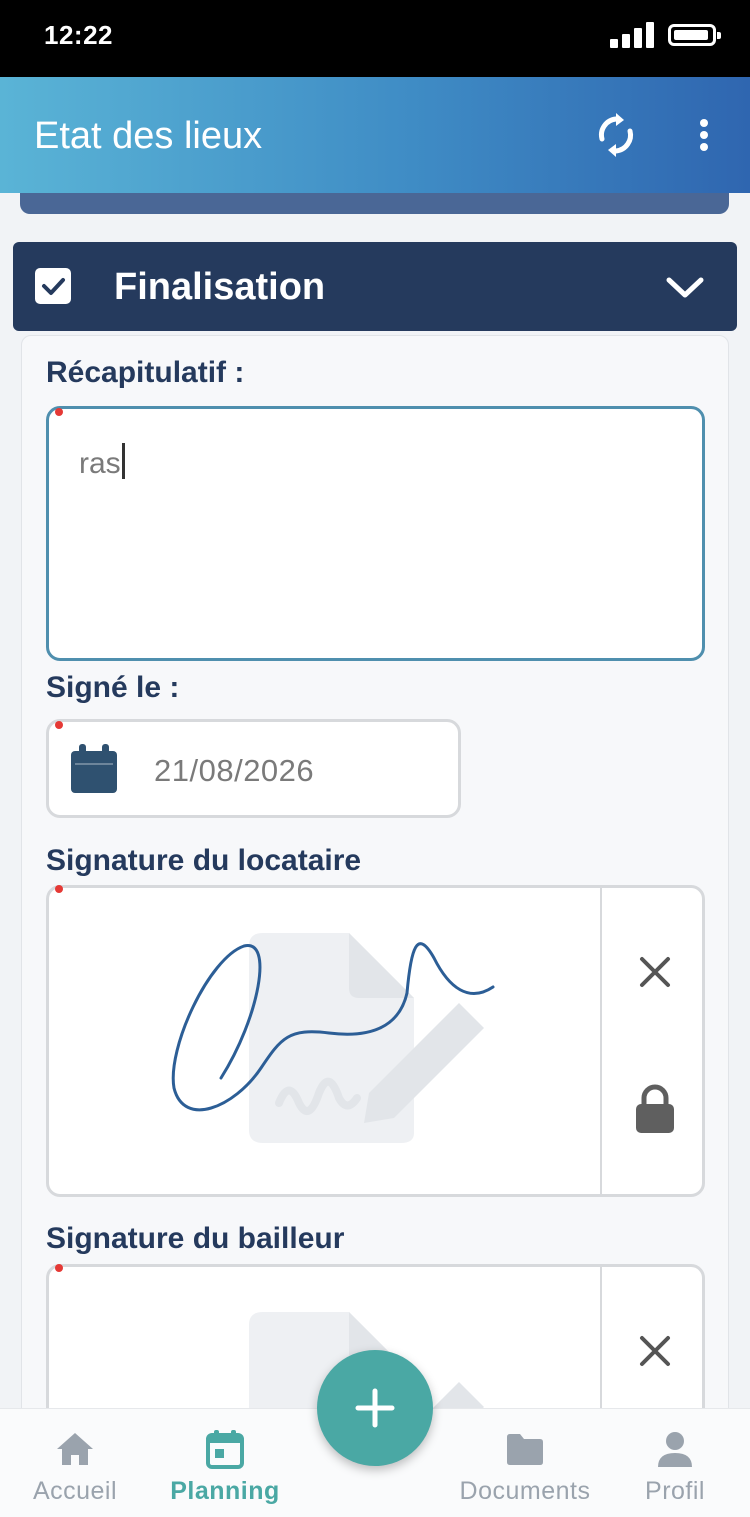  What do you see at coordinates (220, 287) in the screenshot?
I see `section-title: Finalisation` at bounding box center [220, 287].